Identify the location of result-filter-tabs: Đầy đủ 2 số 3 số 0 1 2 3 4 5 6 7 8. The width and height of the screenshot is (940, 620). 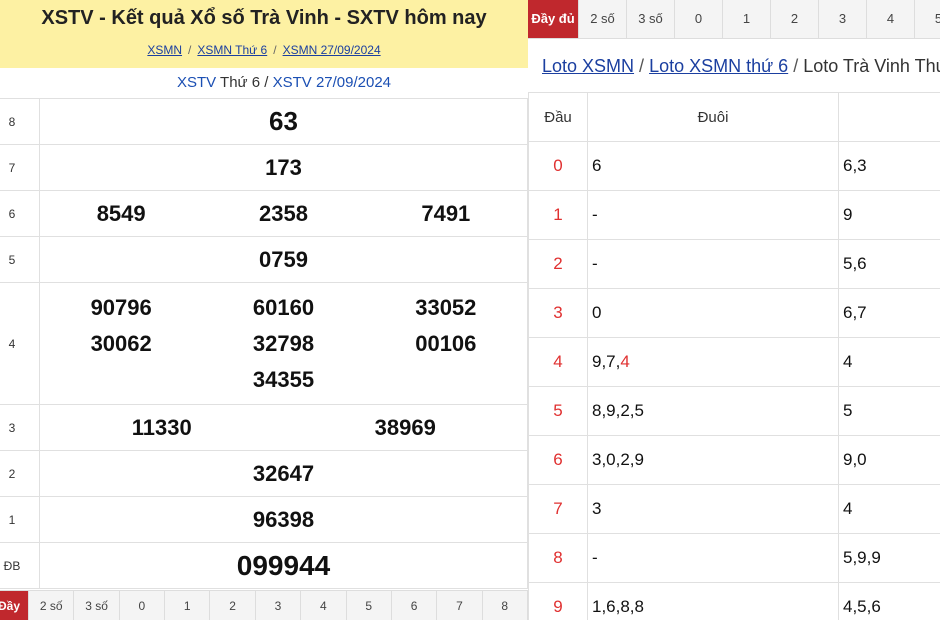
(264, 605).